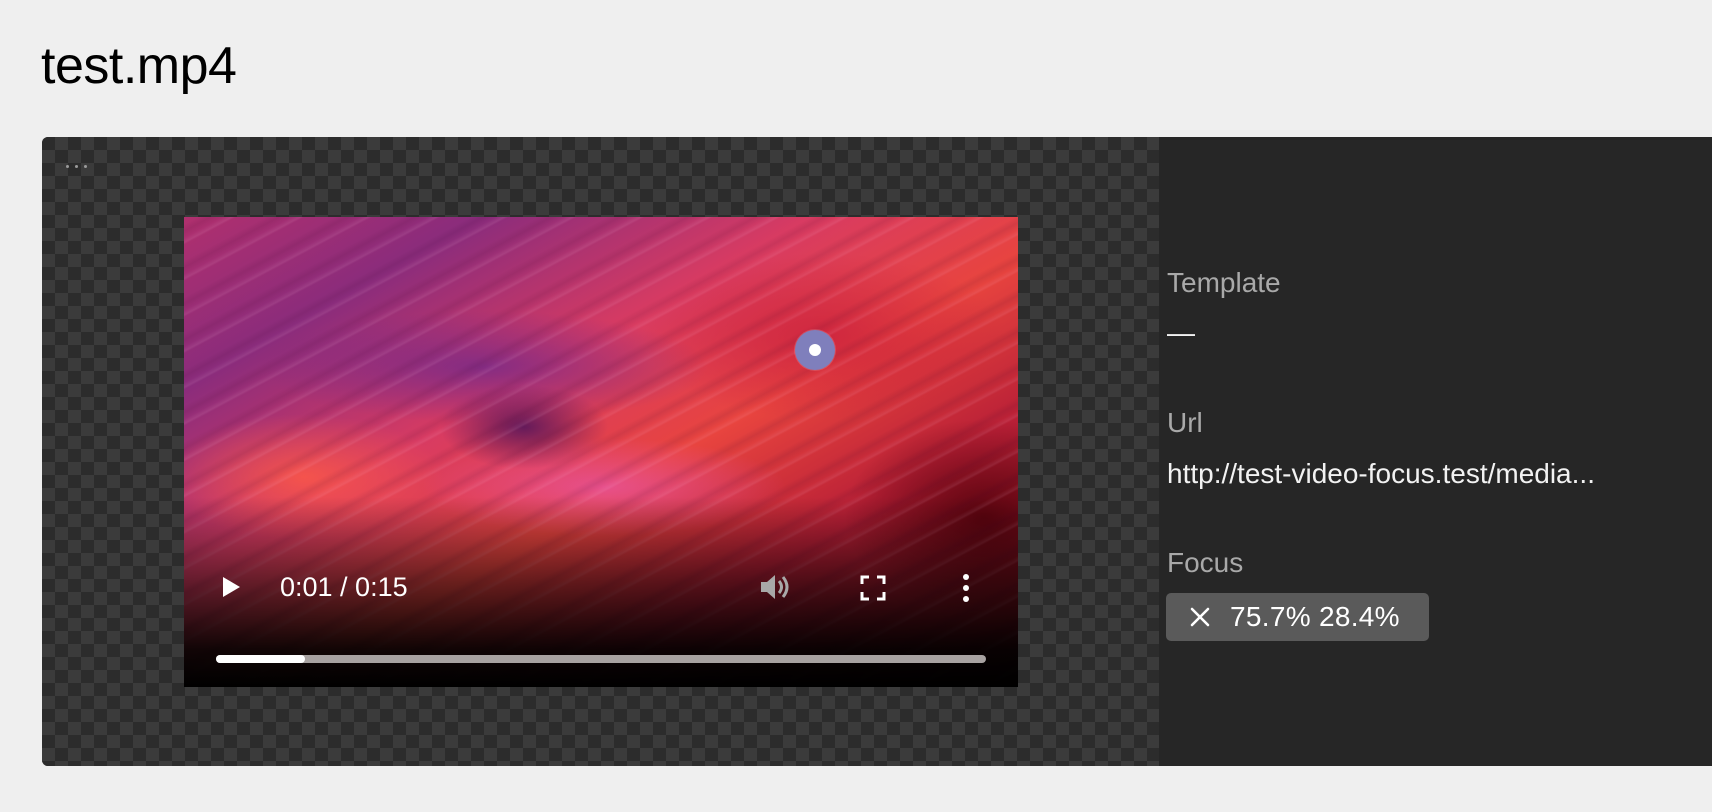 The width and height of the screenshot is (1712, 812). What do you see at coordinates (1200, 617) in the screenshot?
I see `close-icon` at bounding box center [1200, 617].